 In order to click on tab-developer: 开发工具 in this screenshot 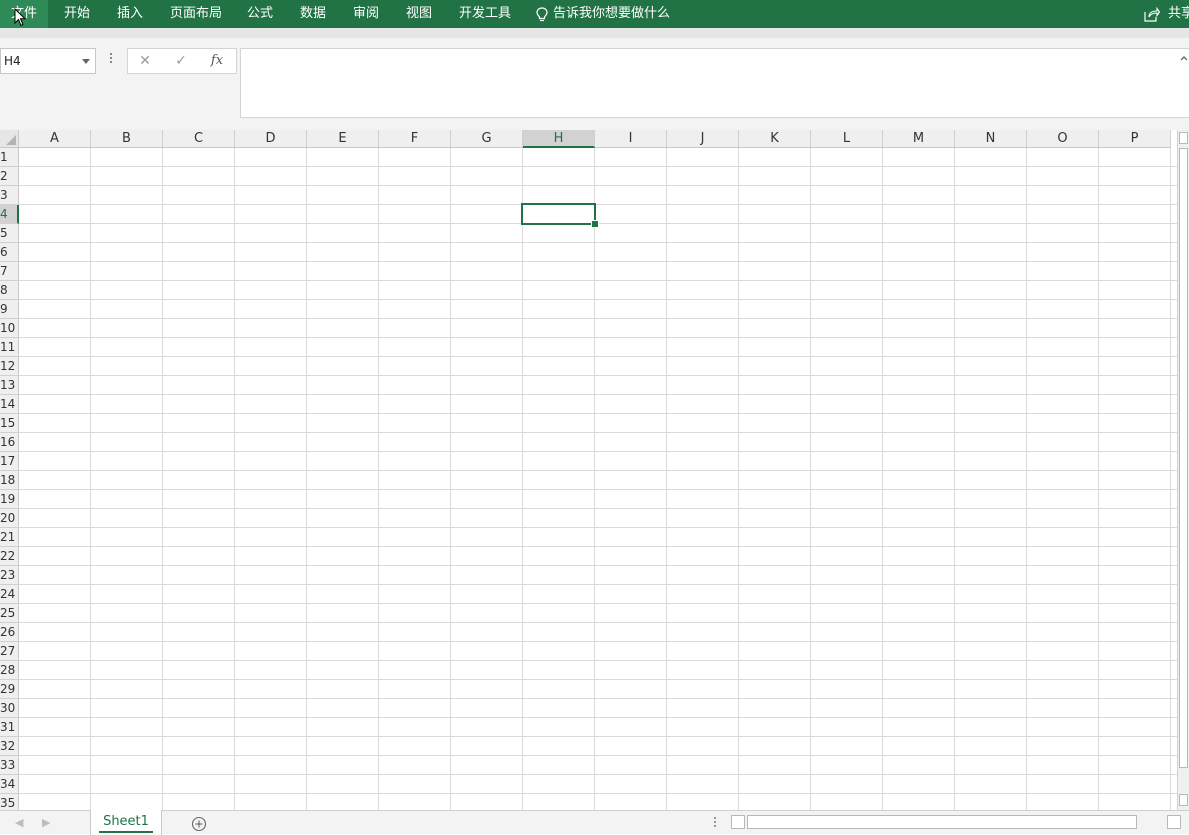, I will do `click(485, 14)`.